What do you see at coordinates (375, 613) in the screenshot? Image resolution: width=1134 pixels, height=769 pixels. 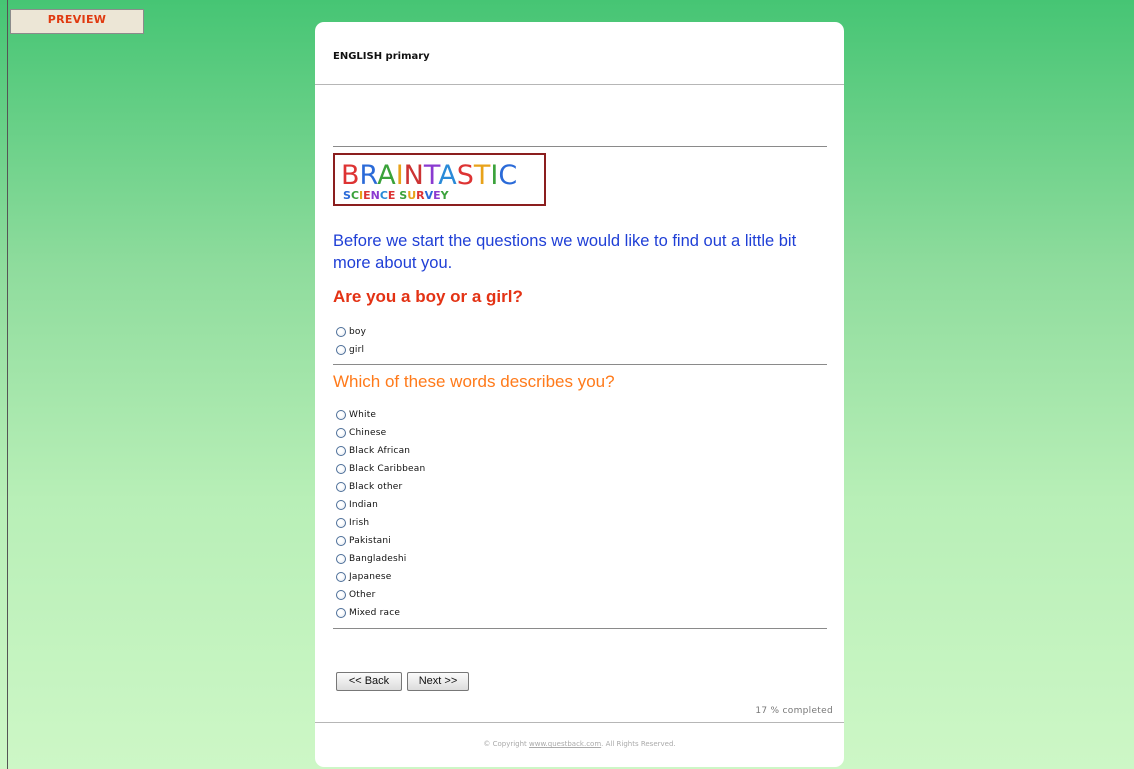 I see `option-label: Mixed race` at bounding box center [375, 613].